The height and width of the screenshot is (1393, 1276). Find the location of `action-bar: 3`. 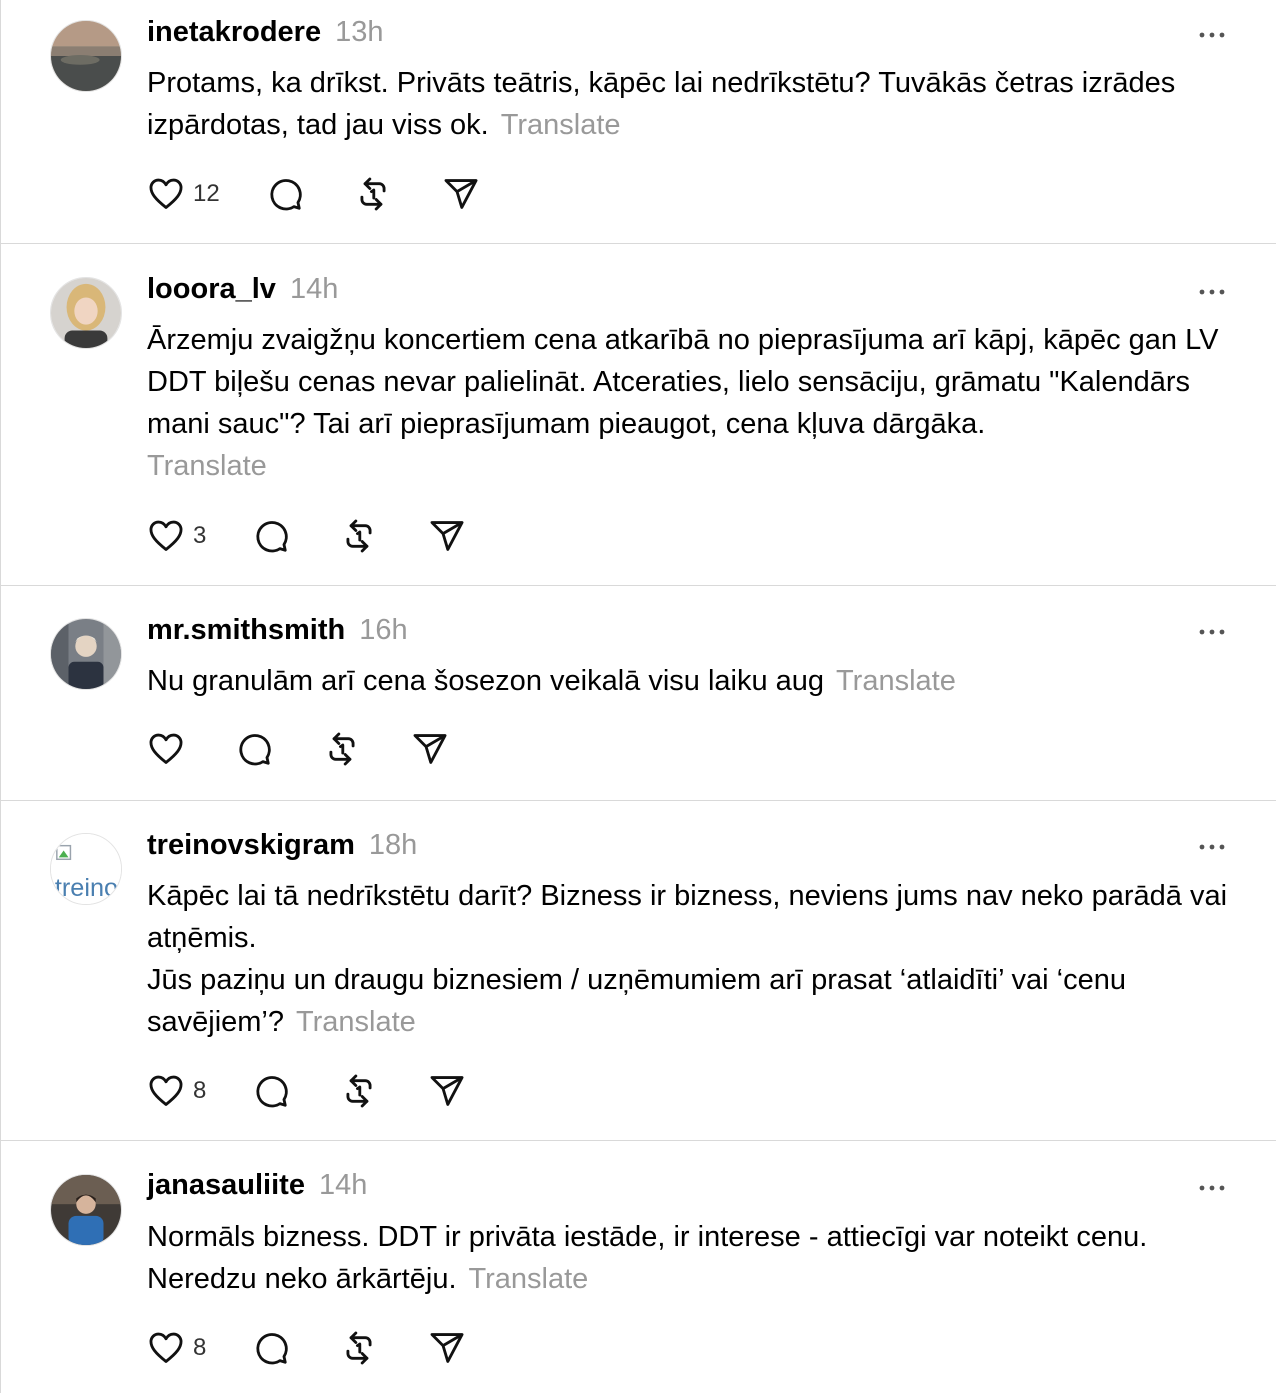

action-bar: 3 is located at coordinates (306, 536).